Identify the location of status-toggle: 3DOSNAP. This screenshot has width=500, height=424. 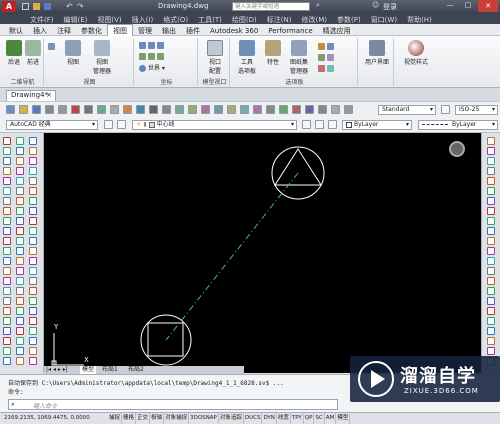
(204, 418).